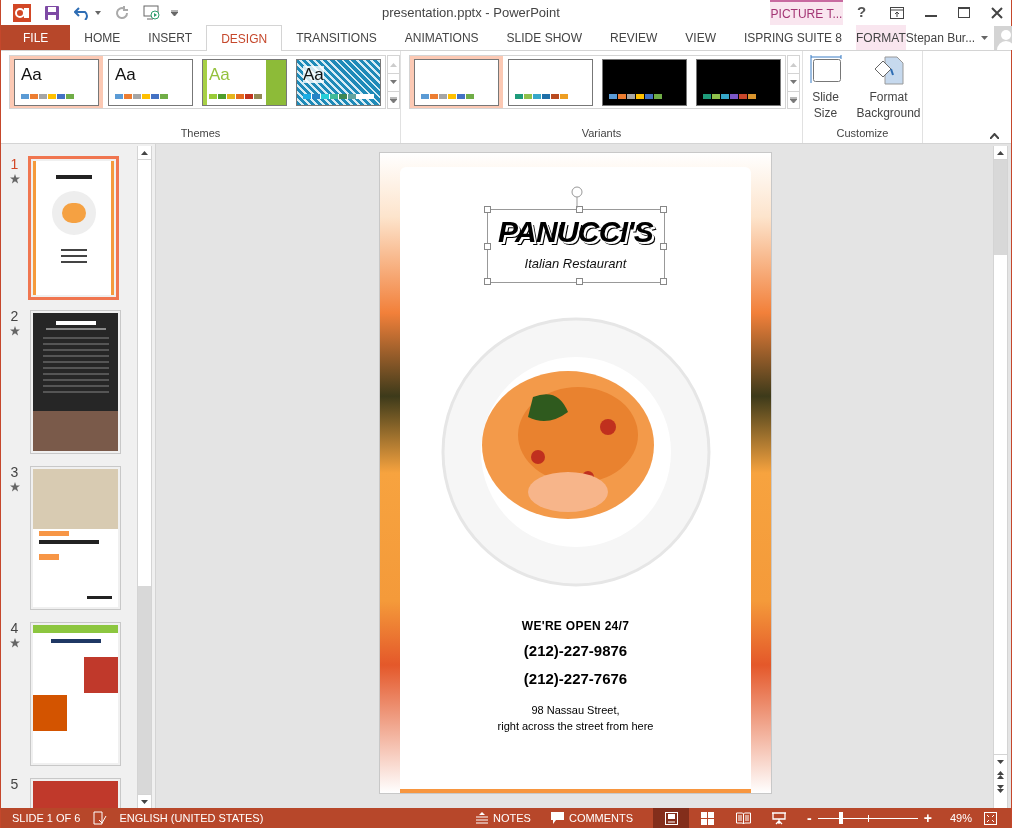 Image resolution: width=1012 pixels, height=828 pixels. I want to click on ribbon-display-options-icon, so click(897, 12).